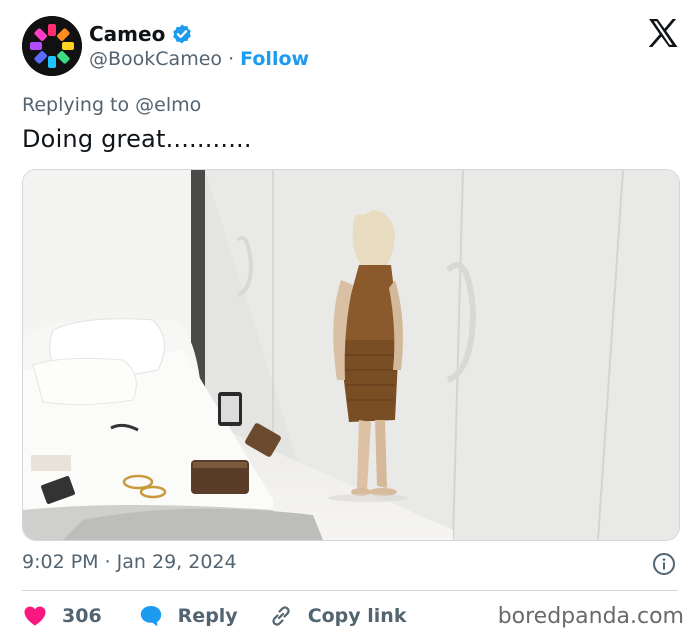  What do you see at coordinates (82, 616) in the screenshot?
I see `like-count: 306` at bounding box center [82, 616].